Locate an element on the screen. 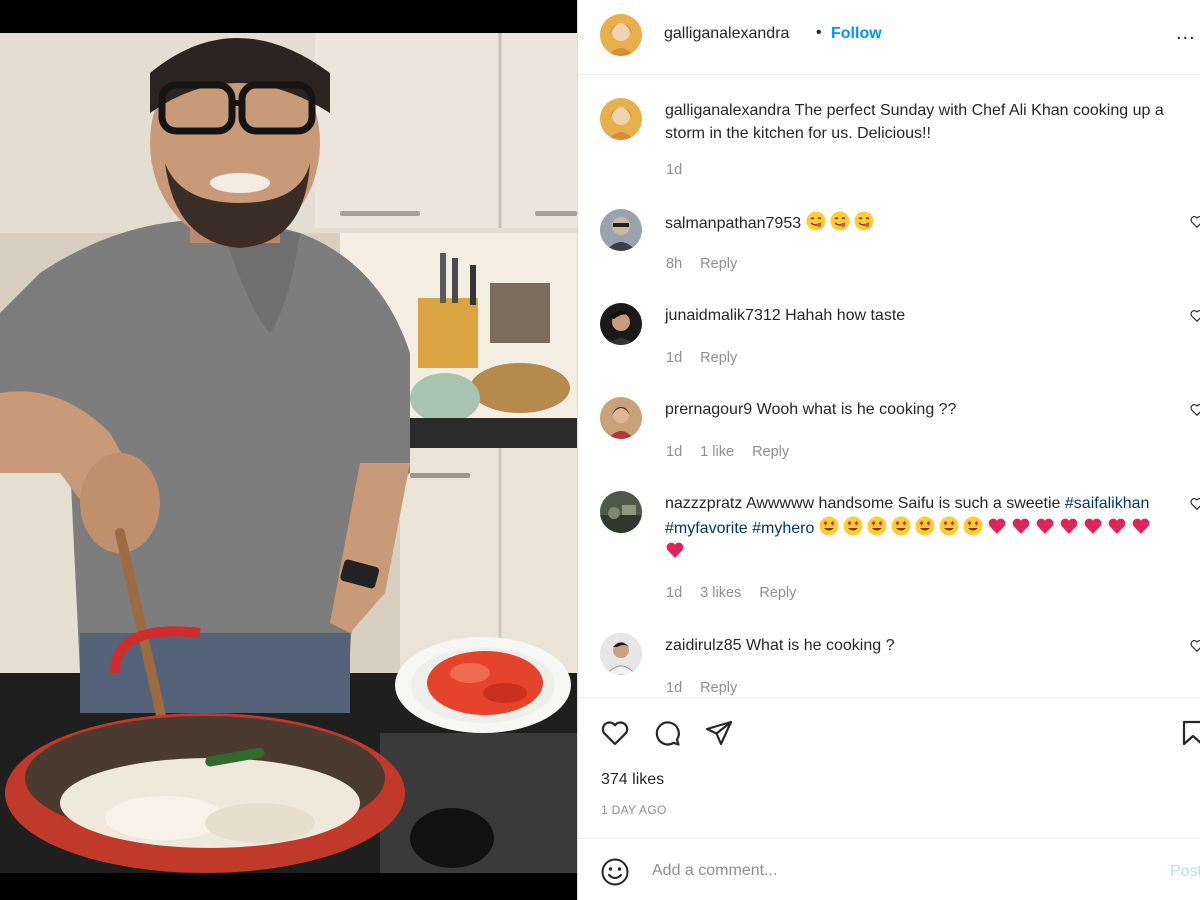 This screenshot has width=1200, height=900. comment-like-count: 3 likes is located at coordinates (720, 593).